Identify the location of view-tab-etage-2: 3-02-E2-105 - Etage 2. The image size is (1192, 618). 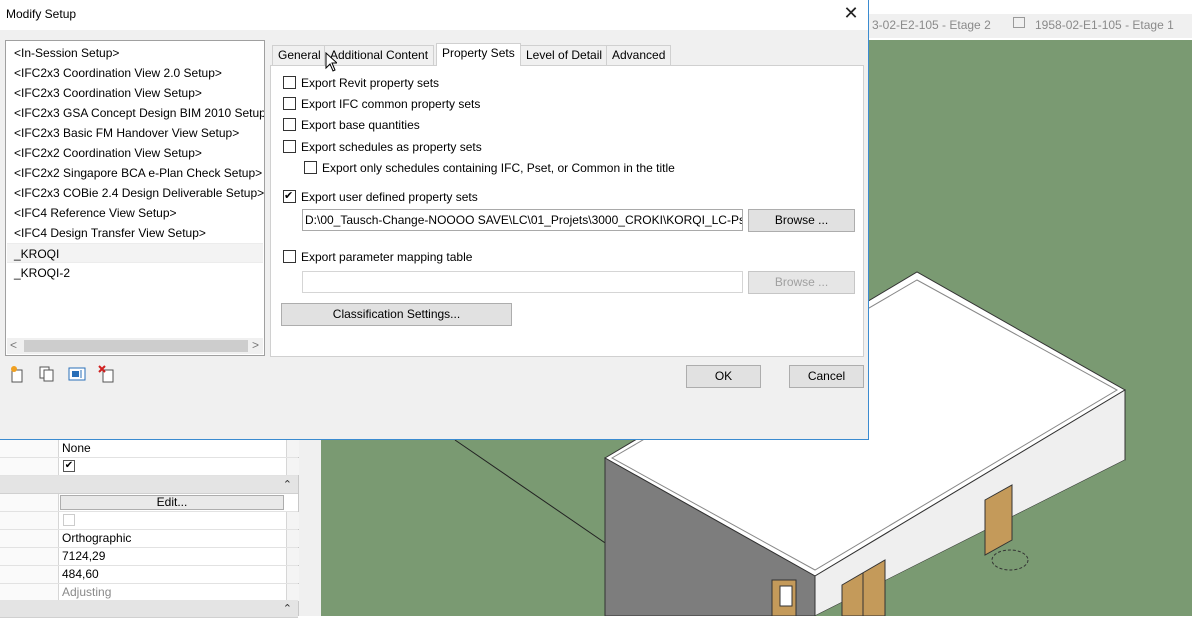
(931, 25).